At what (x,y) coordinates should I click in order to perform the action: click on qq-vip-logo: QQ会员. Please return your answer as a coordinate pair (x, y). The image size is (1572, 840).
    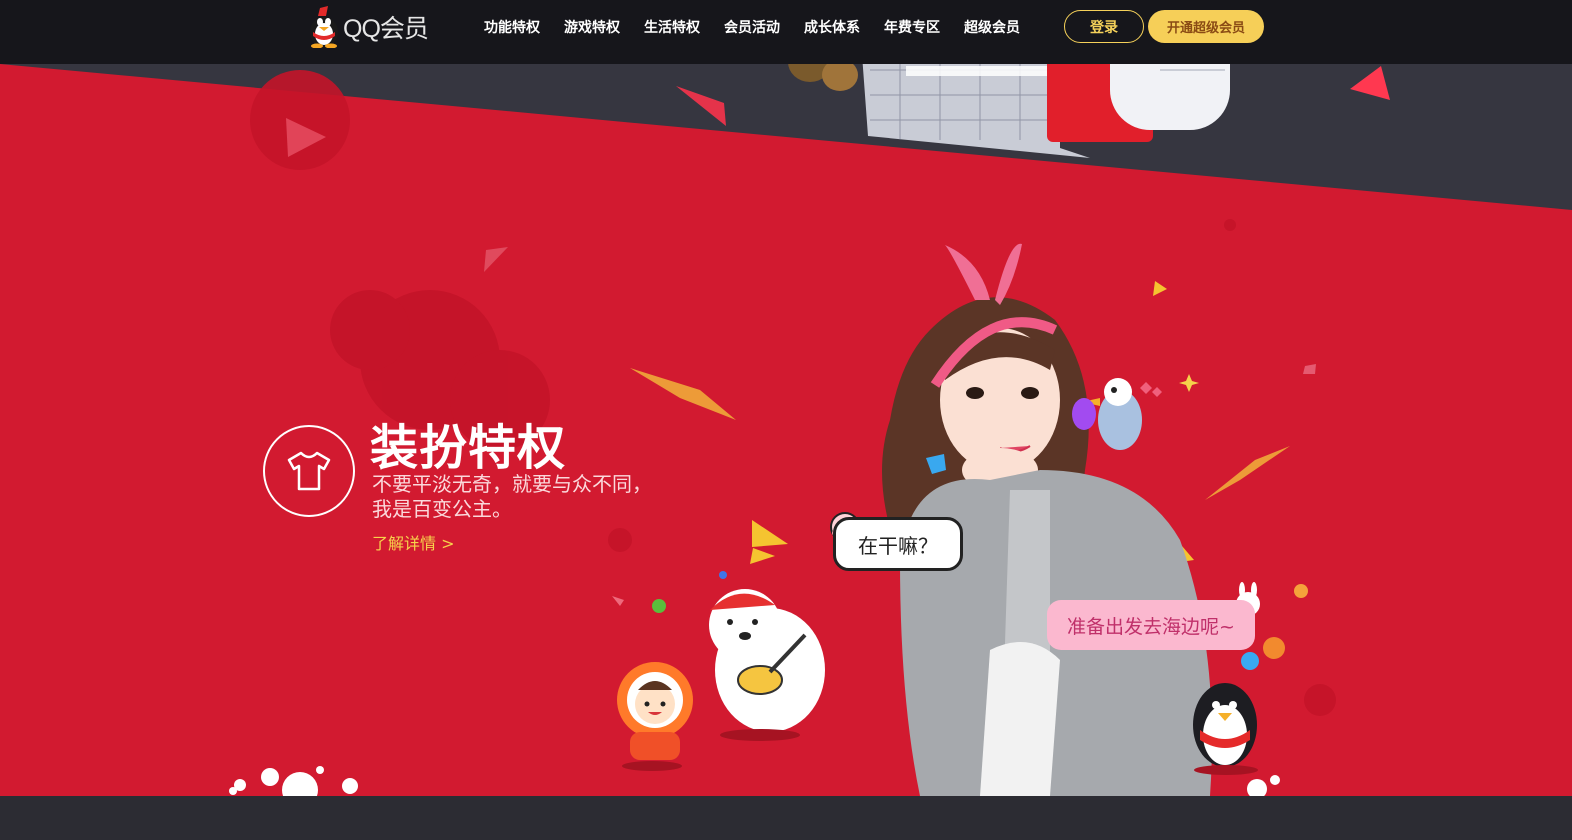
    Looking at the image, I should click on (371, 27).